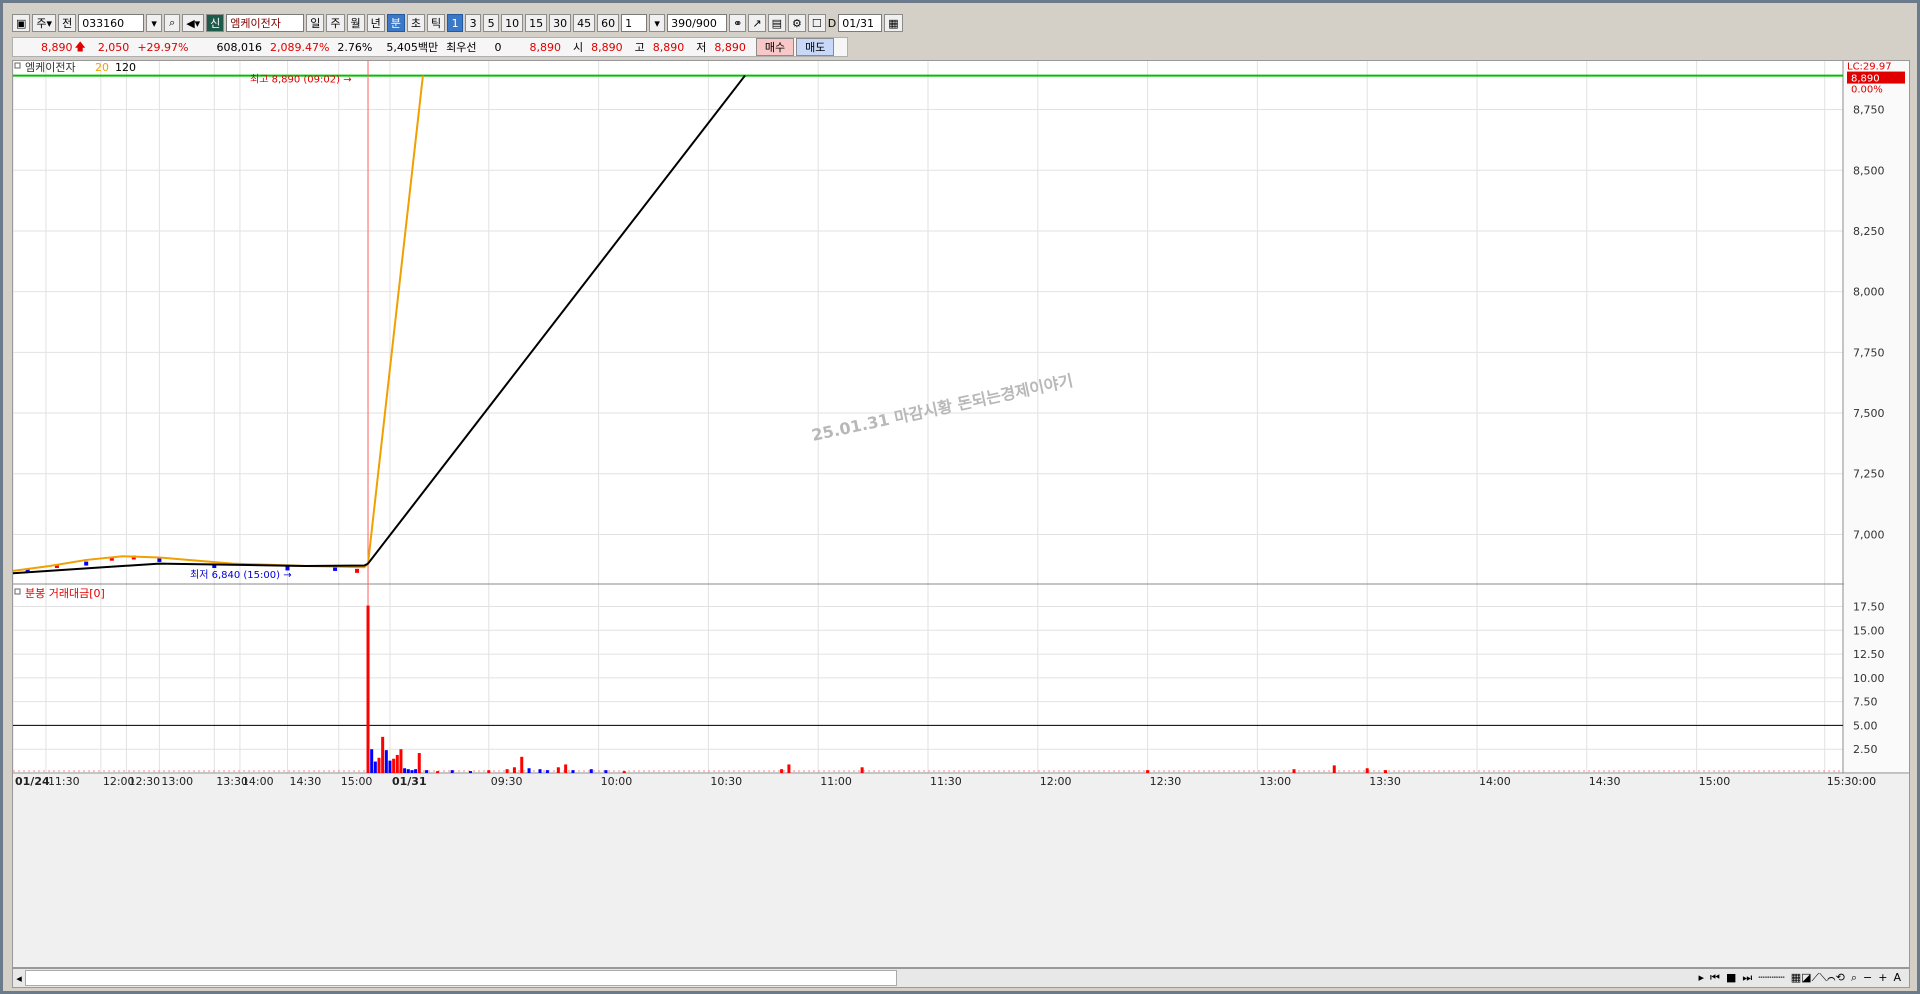  What do you see at coordinates (1869, 67) in the screenshot?
I see `lc-label: LC:29.97` at bounding box center [1869, 67].